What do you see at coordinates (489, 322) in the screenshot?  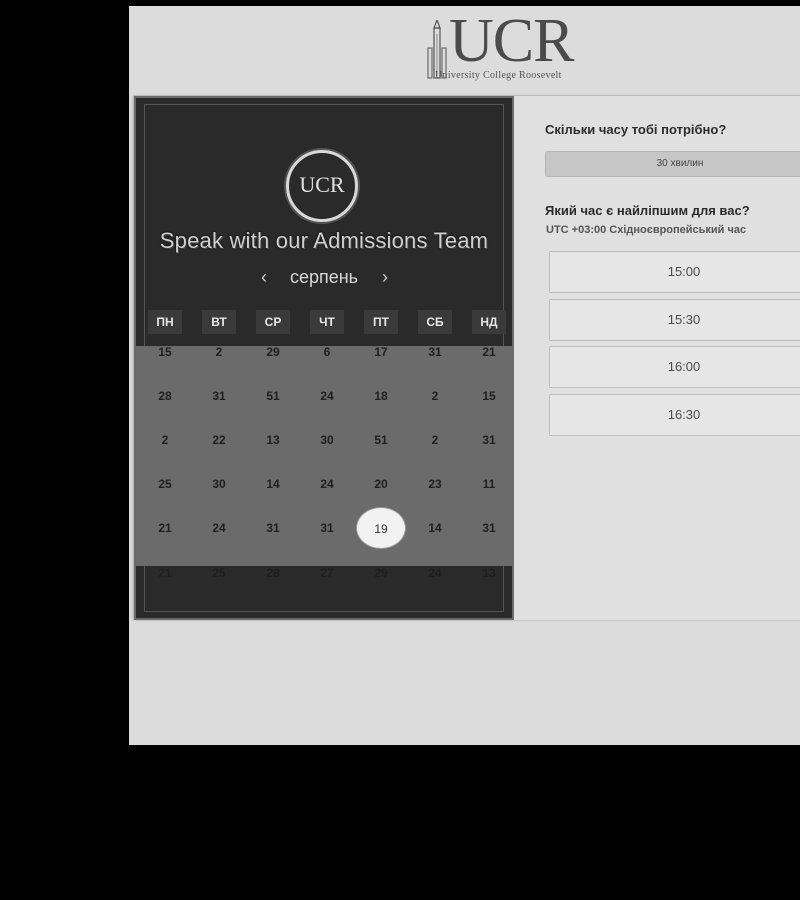 I see `weekday-label: НД` at bounding box center [489, 322].